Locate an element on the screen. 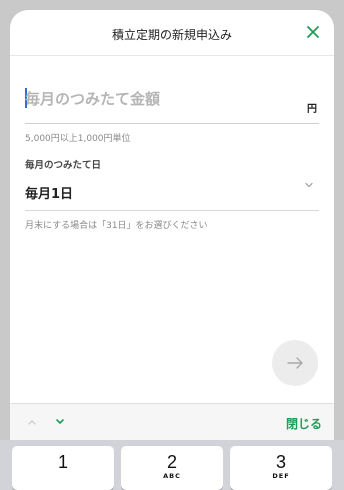 The image size is (344, 490). date-hint: 月末にする場合は「31日」をお選びください is located at coordinates (116, 226).